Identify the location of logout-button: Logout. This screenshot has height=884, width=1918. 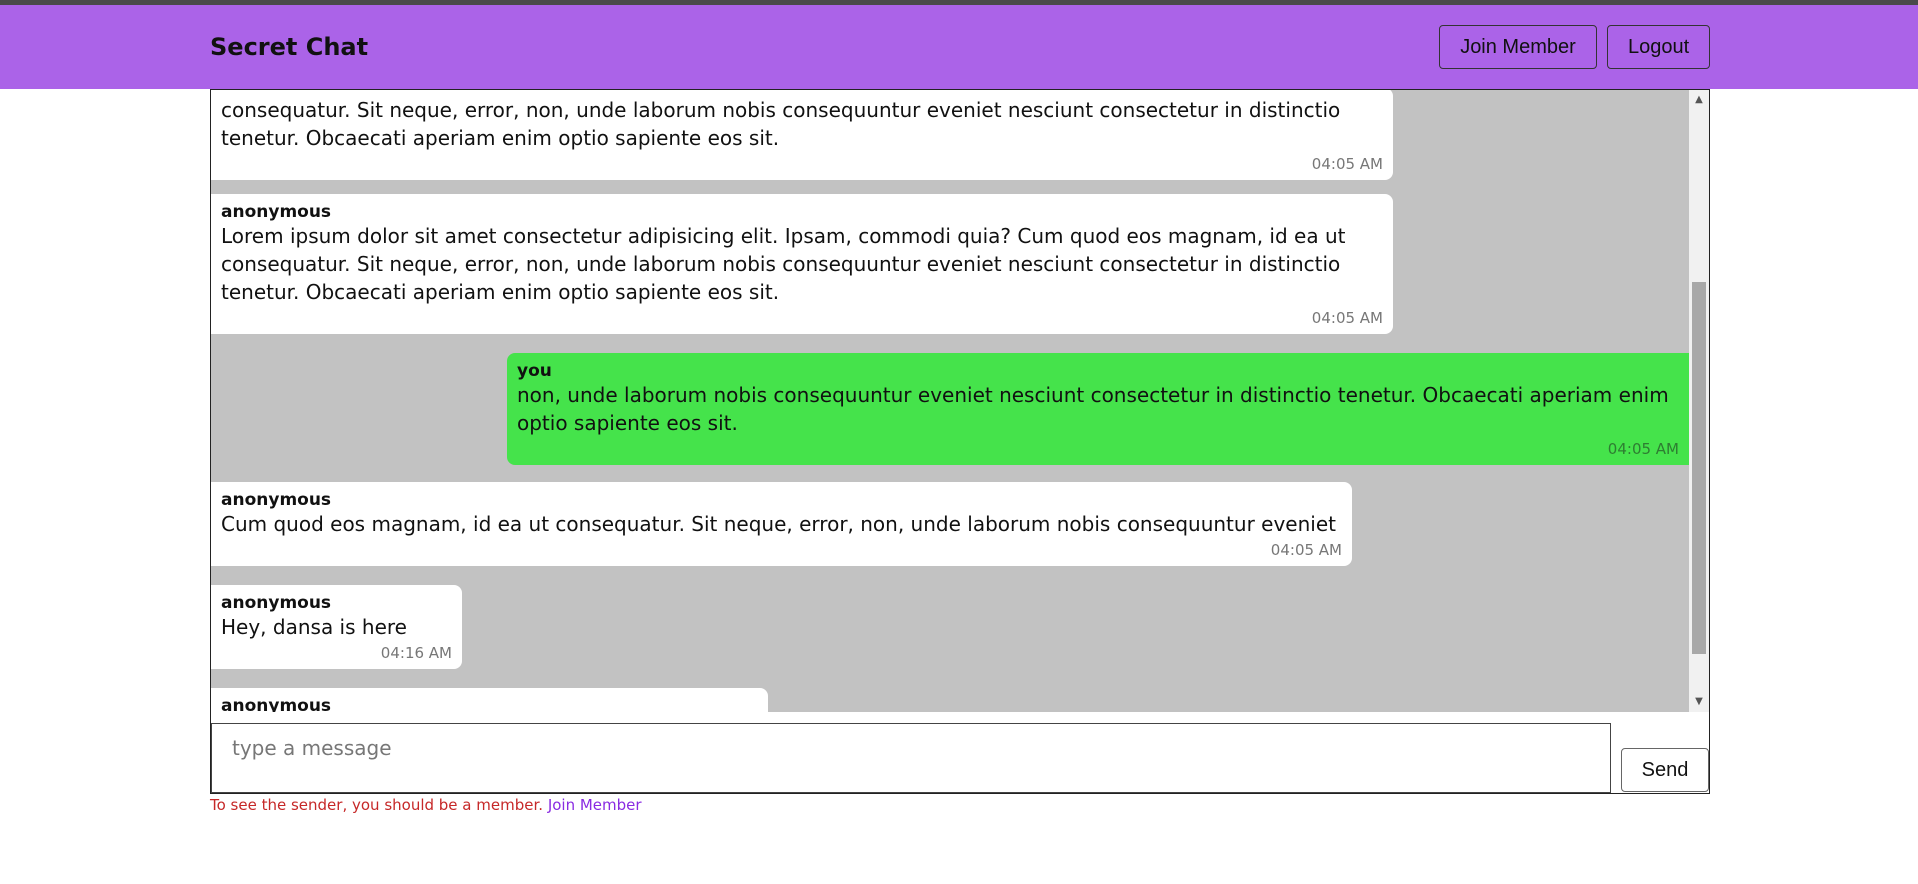
(1658, 47).